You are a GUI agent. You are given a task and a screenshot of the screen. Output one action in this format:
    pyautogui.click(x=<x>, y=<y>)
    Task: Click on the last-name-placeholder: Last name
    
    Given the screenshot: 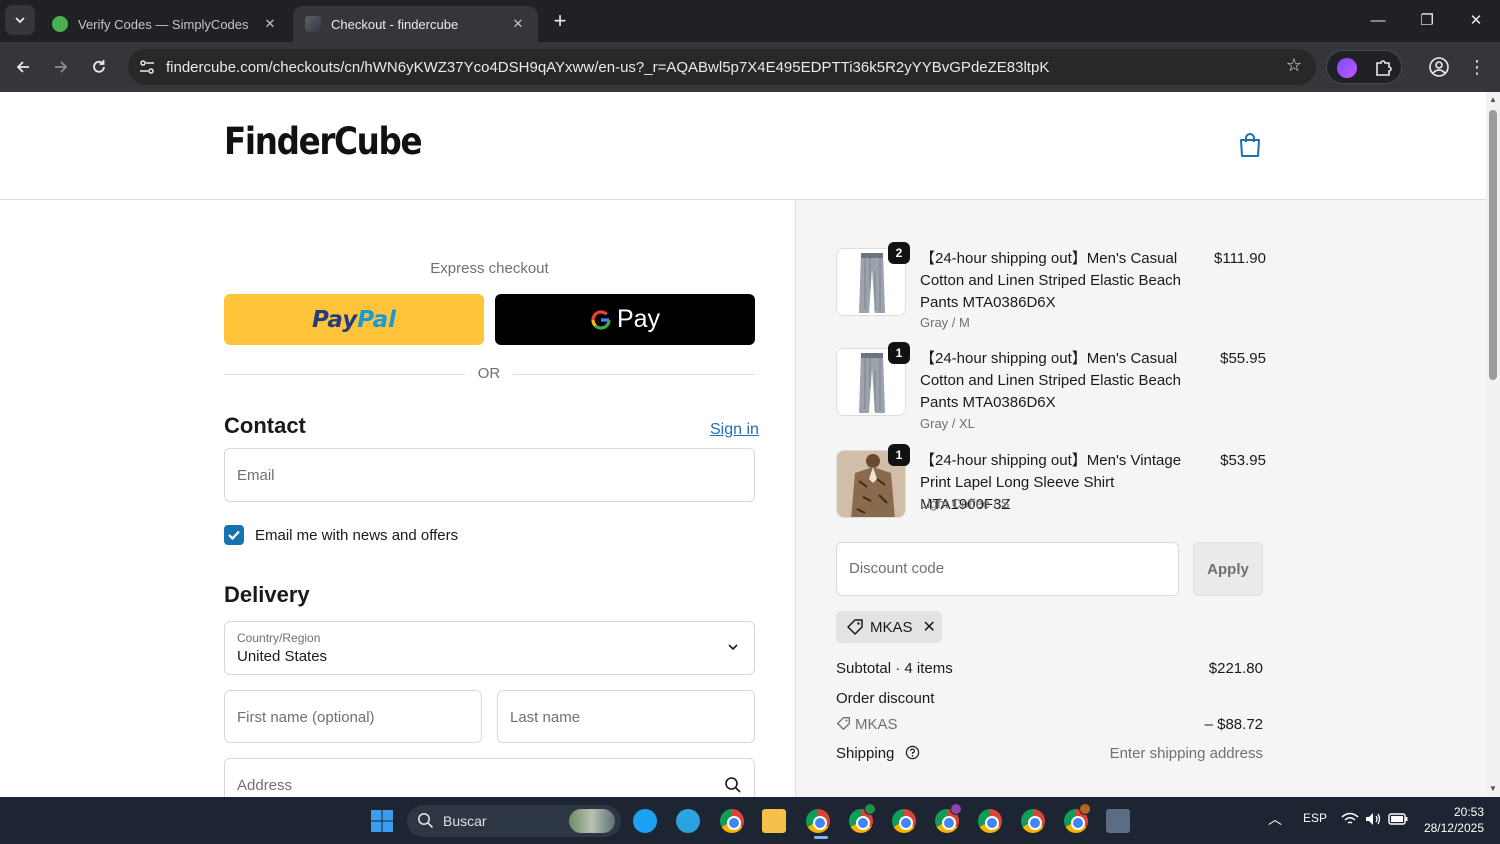 What is the action you would take?
    pyautogui.click(x=545, y=717)
    